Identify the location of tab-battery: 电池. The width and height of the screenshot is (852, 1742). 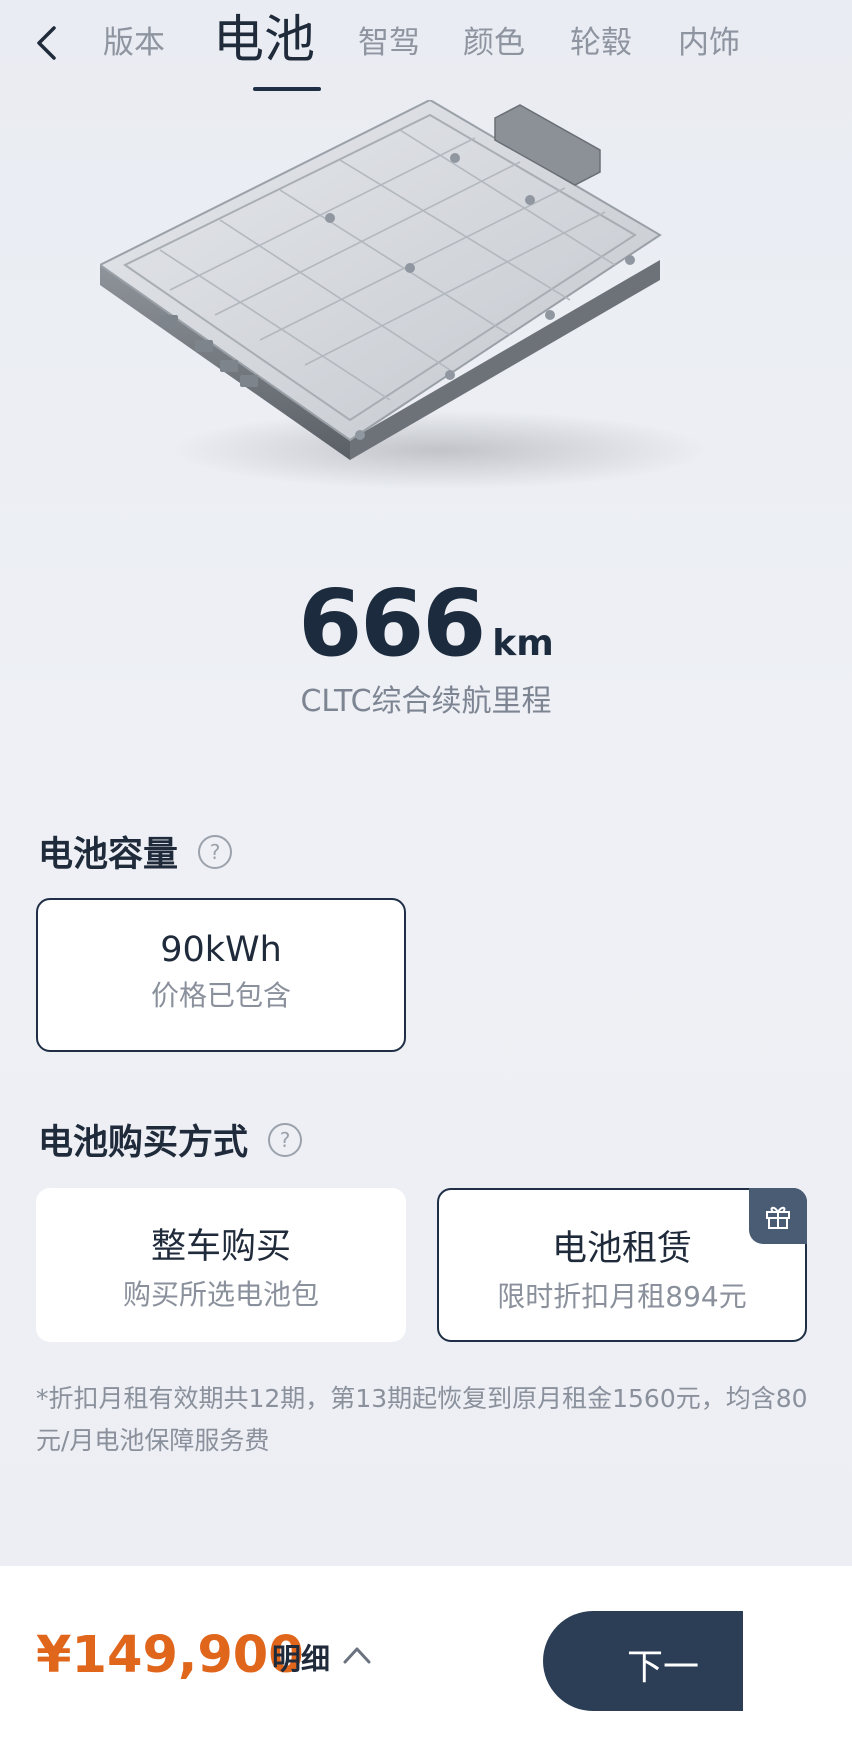
(264, 41).